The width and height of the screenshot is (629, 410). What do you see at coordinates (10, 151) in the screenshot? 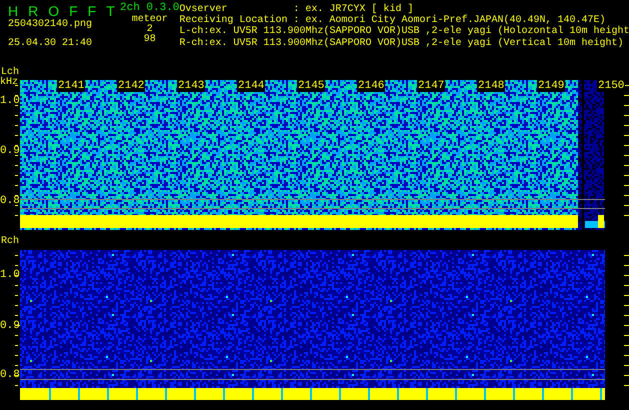
I see `y-tick-label: 0.9` at bounding box center [10, 151].